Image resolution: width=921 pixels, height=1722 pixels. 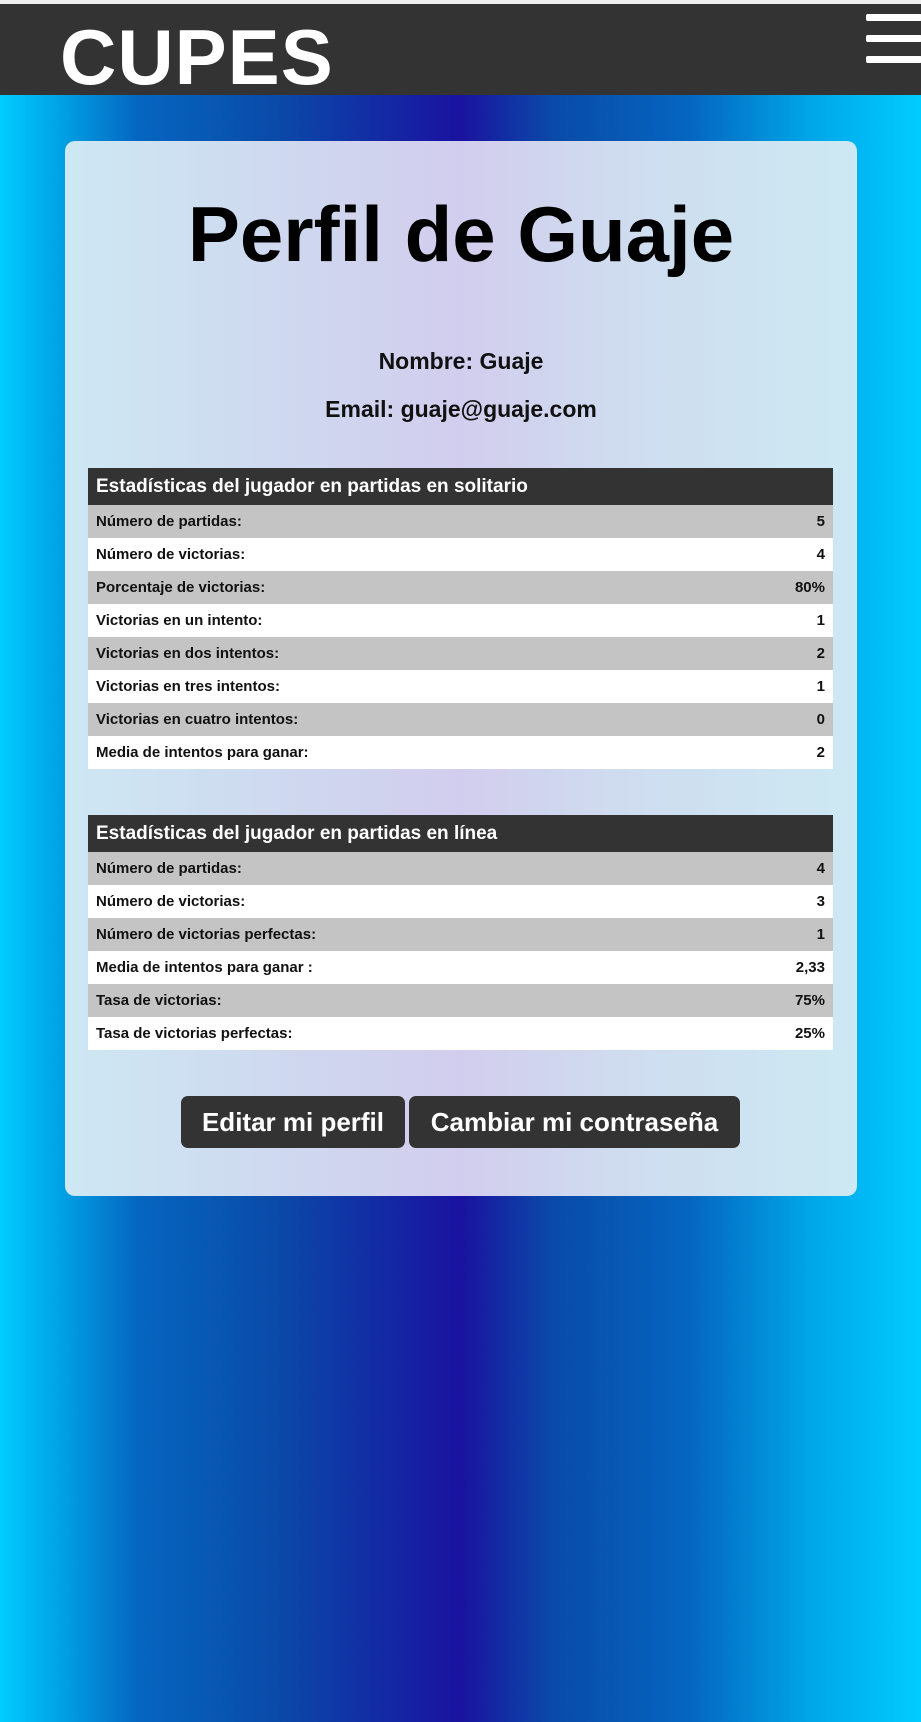 I want to click on table-row: Número de partidas: 5, so click(x=460, y=521).